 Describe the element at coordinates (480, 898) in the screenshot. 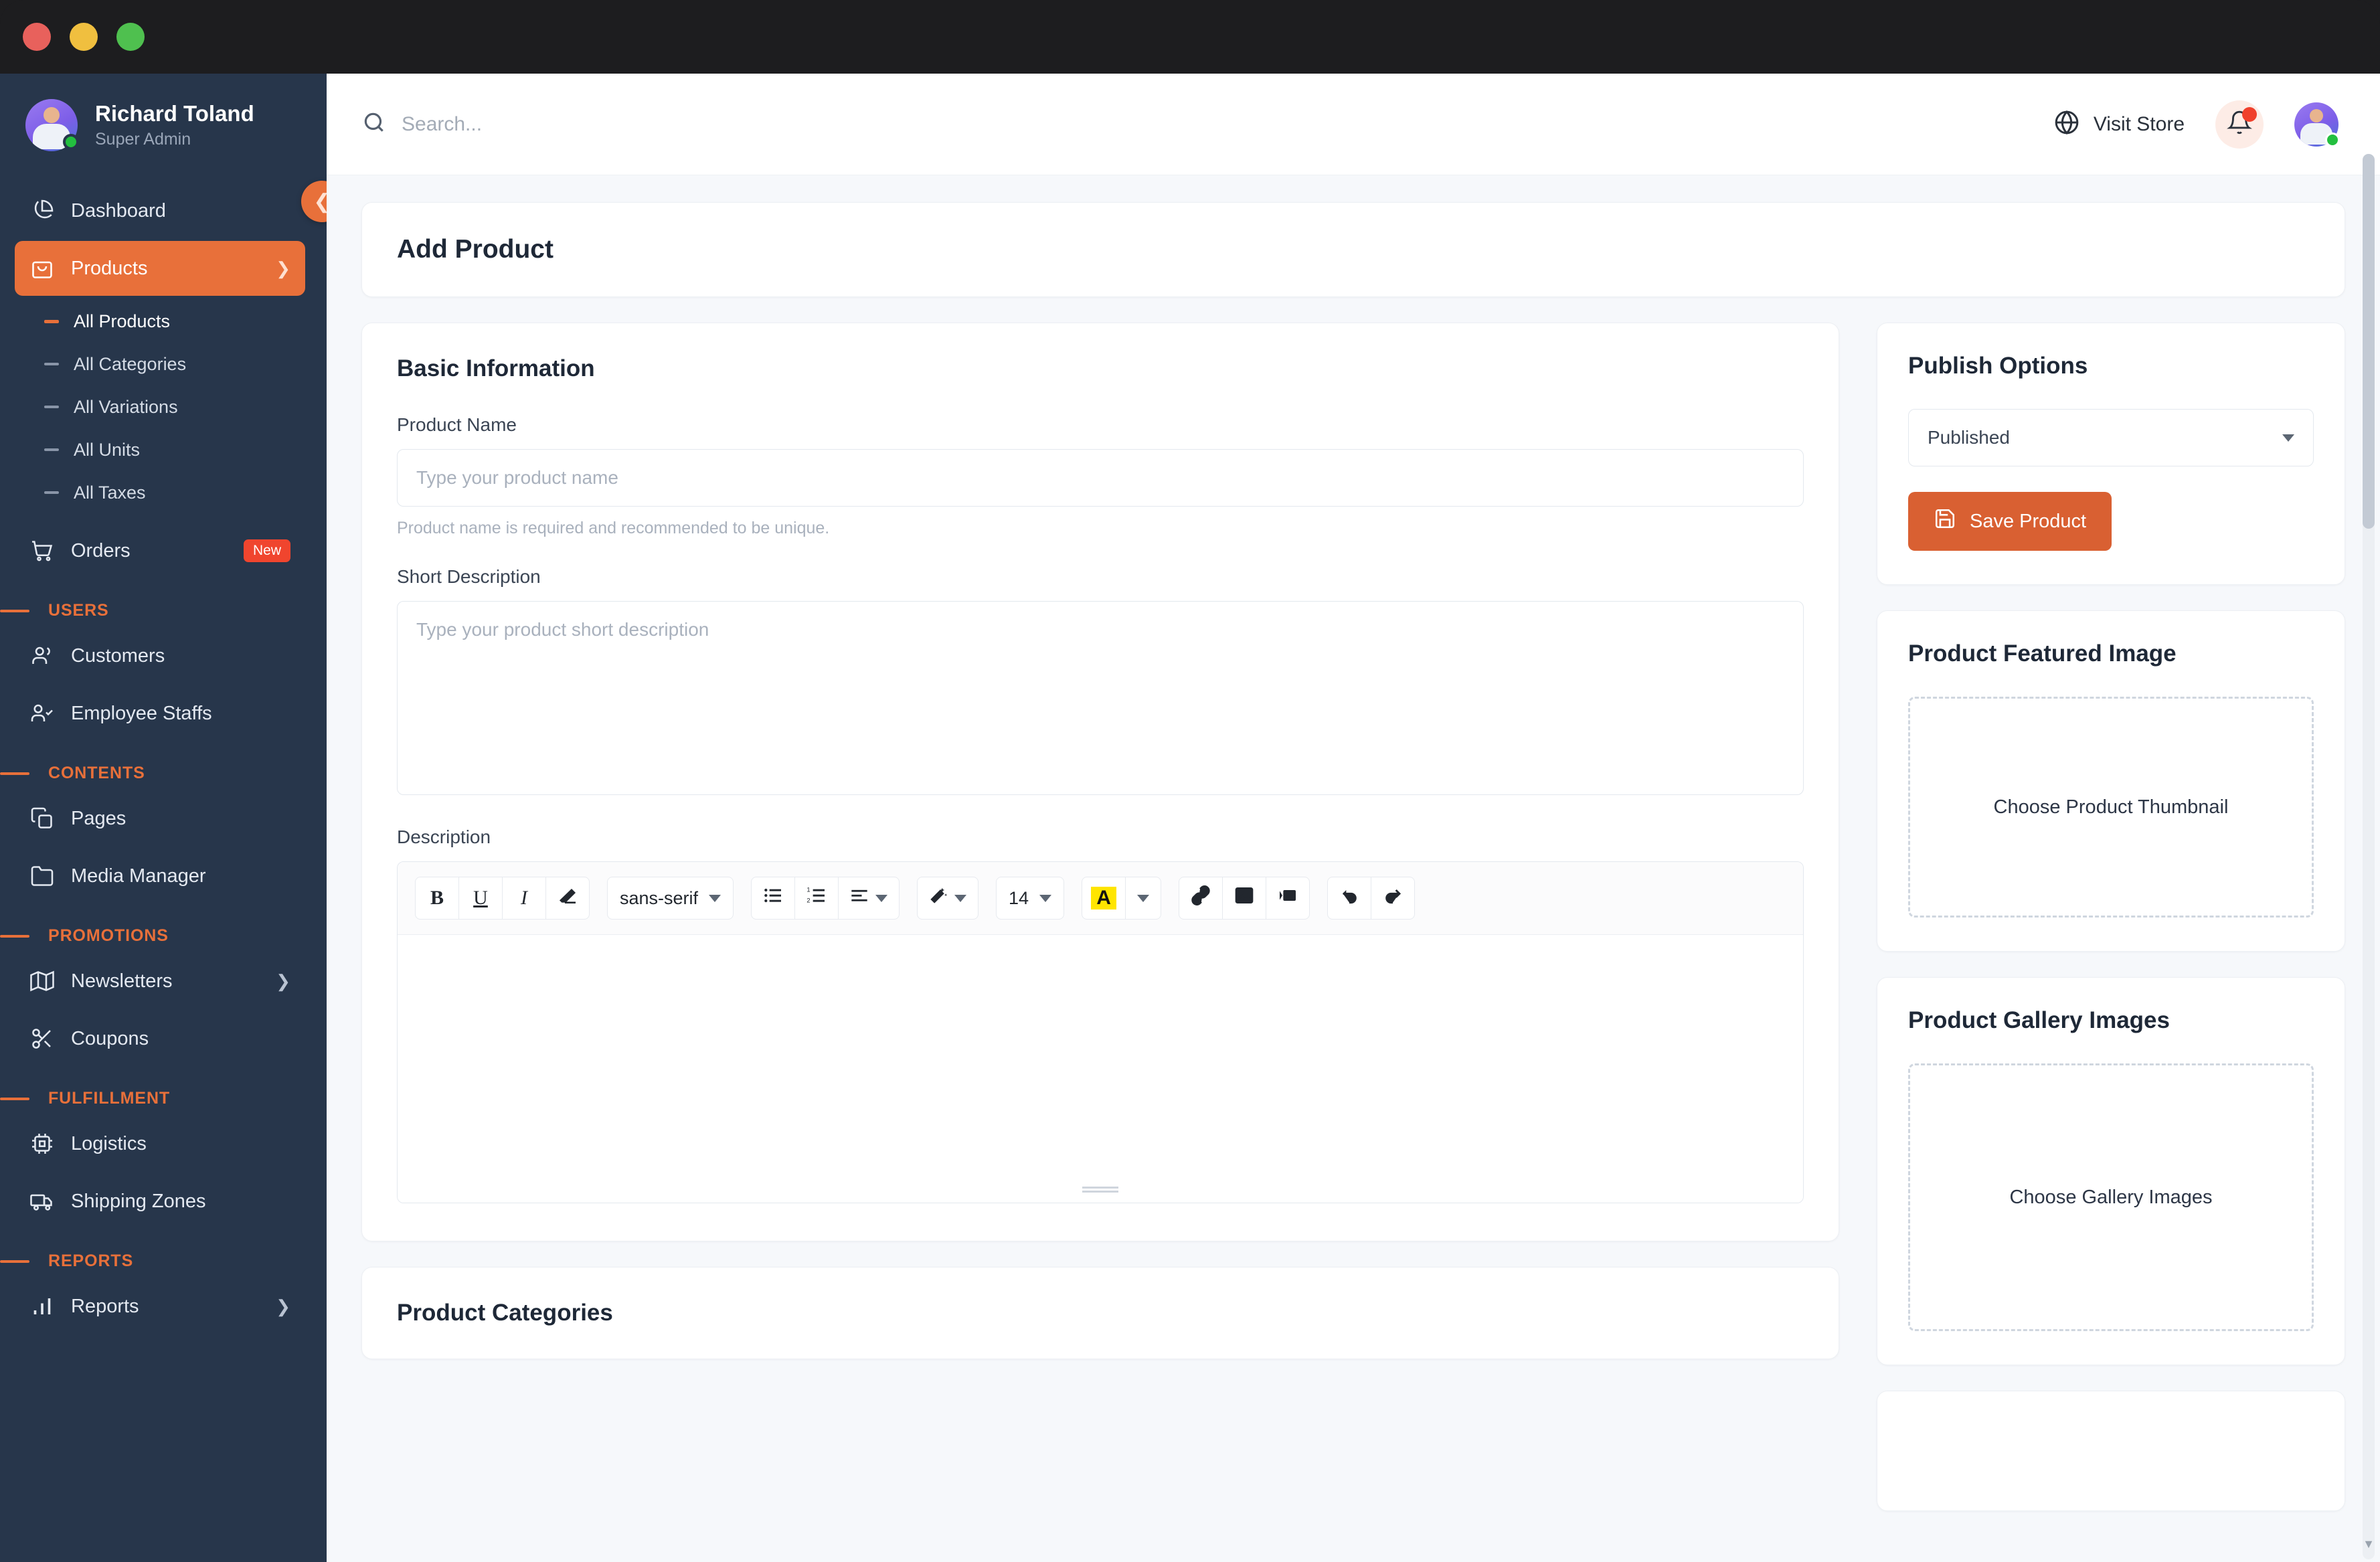

I see `underline-button: U` at that location.